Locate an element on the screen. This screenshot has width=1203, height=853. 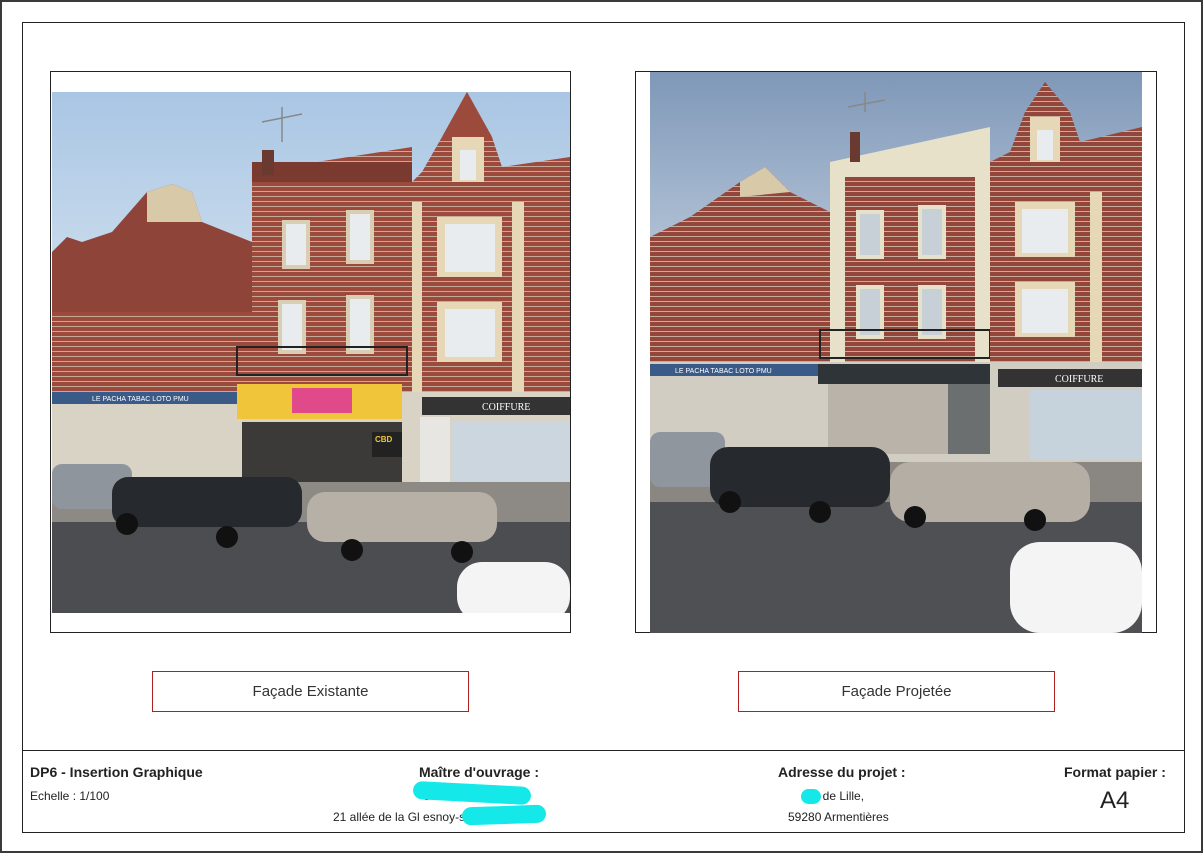
project-address-heading: Adresse du projet : is located at coordinates (842, 772).